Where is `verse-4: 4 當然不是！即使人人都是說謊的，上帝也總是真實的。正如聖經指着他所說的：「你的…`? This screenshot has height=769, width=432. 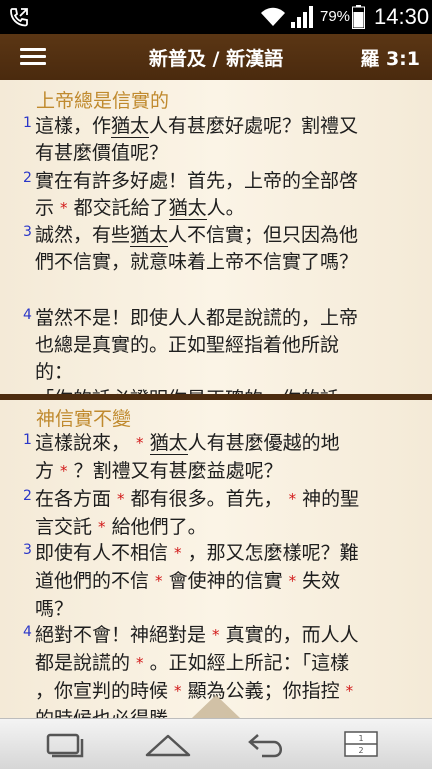
verse-4: 4 當然不是！即使人人都是說謊的，上帝也總是真實的。正如聖經指着他所說的：「你的… is located at coordinates (210, 350).